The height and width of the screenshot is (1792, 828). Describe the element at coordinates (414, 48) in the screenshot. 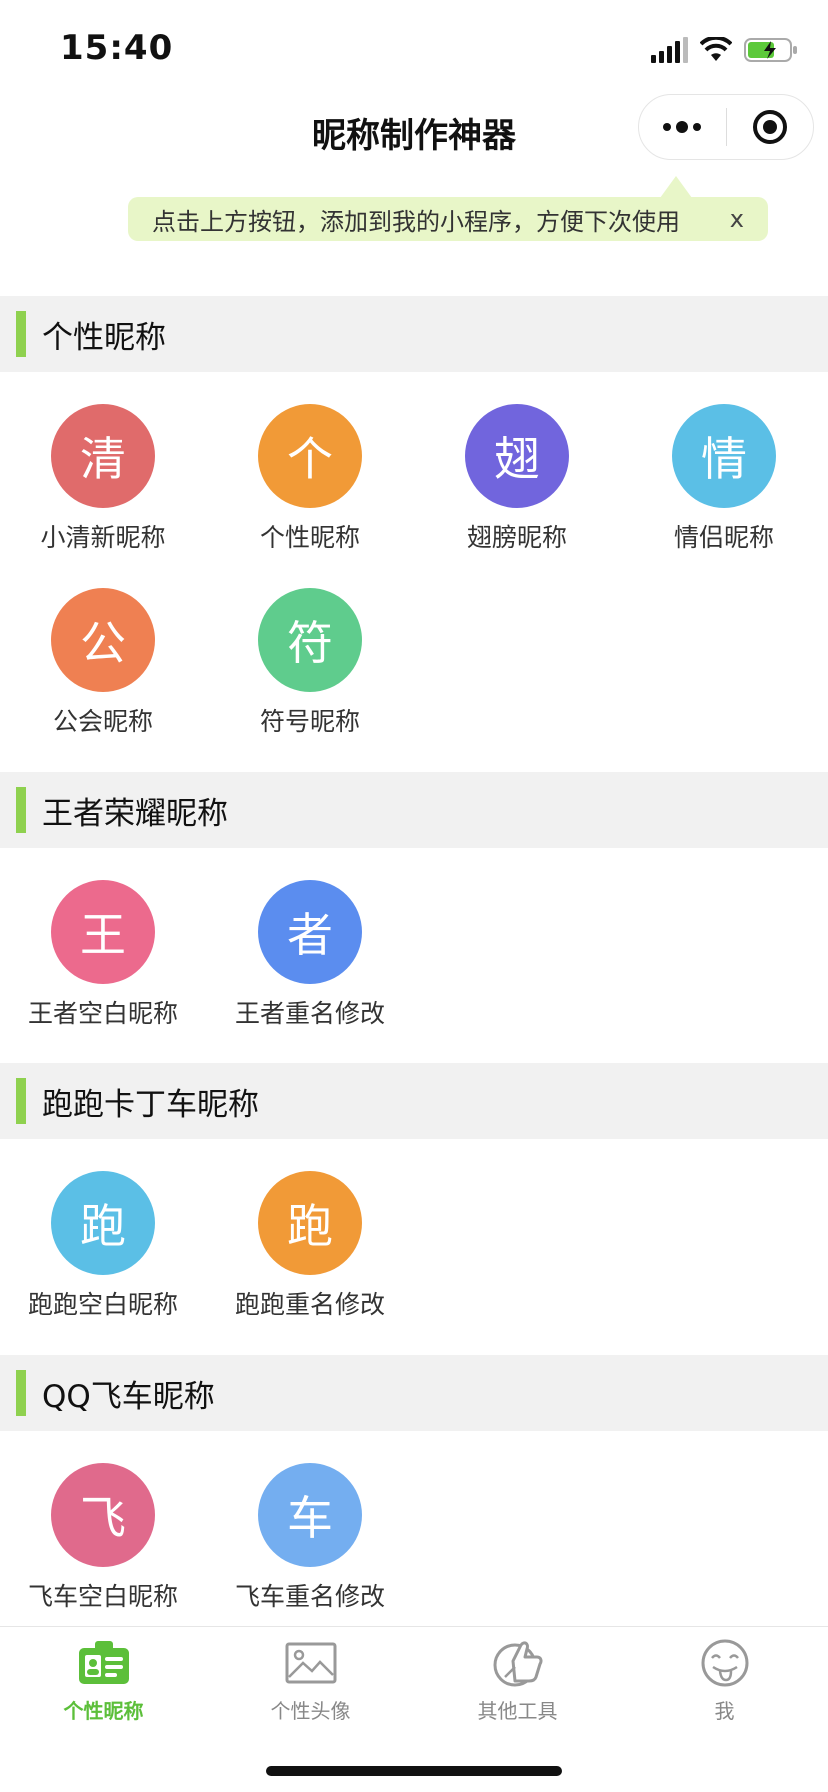

I see `status-bar: 15:40` at that location.